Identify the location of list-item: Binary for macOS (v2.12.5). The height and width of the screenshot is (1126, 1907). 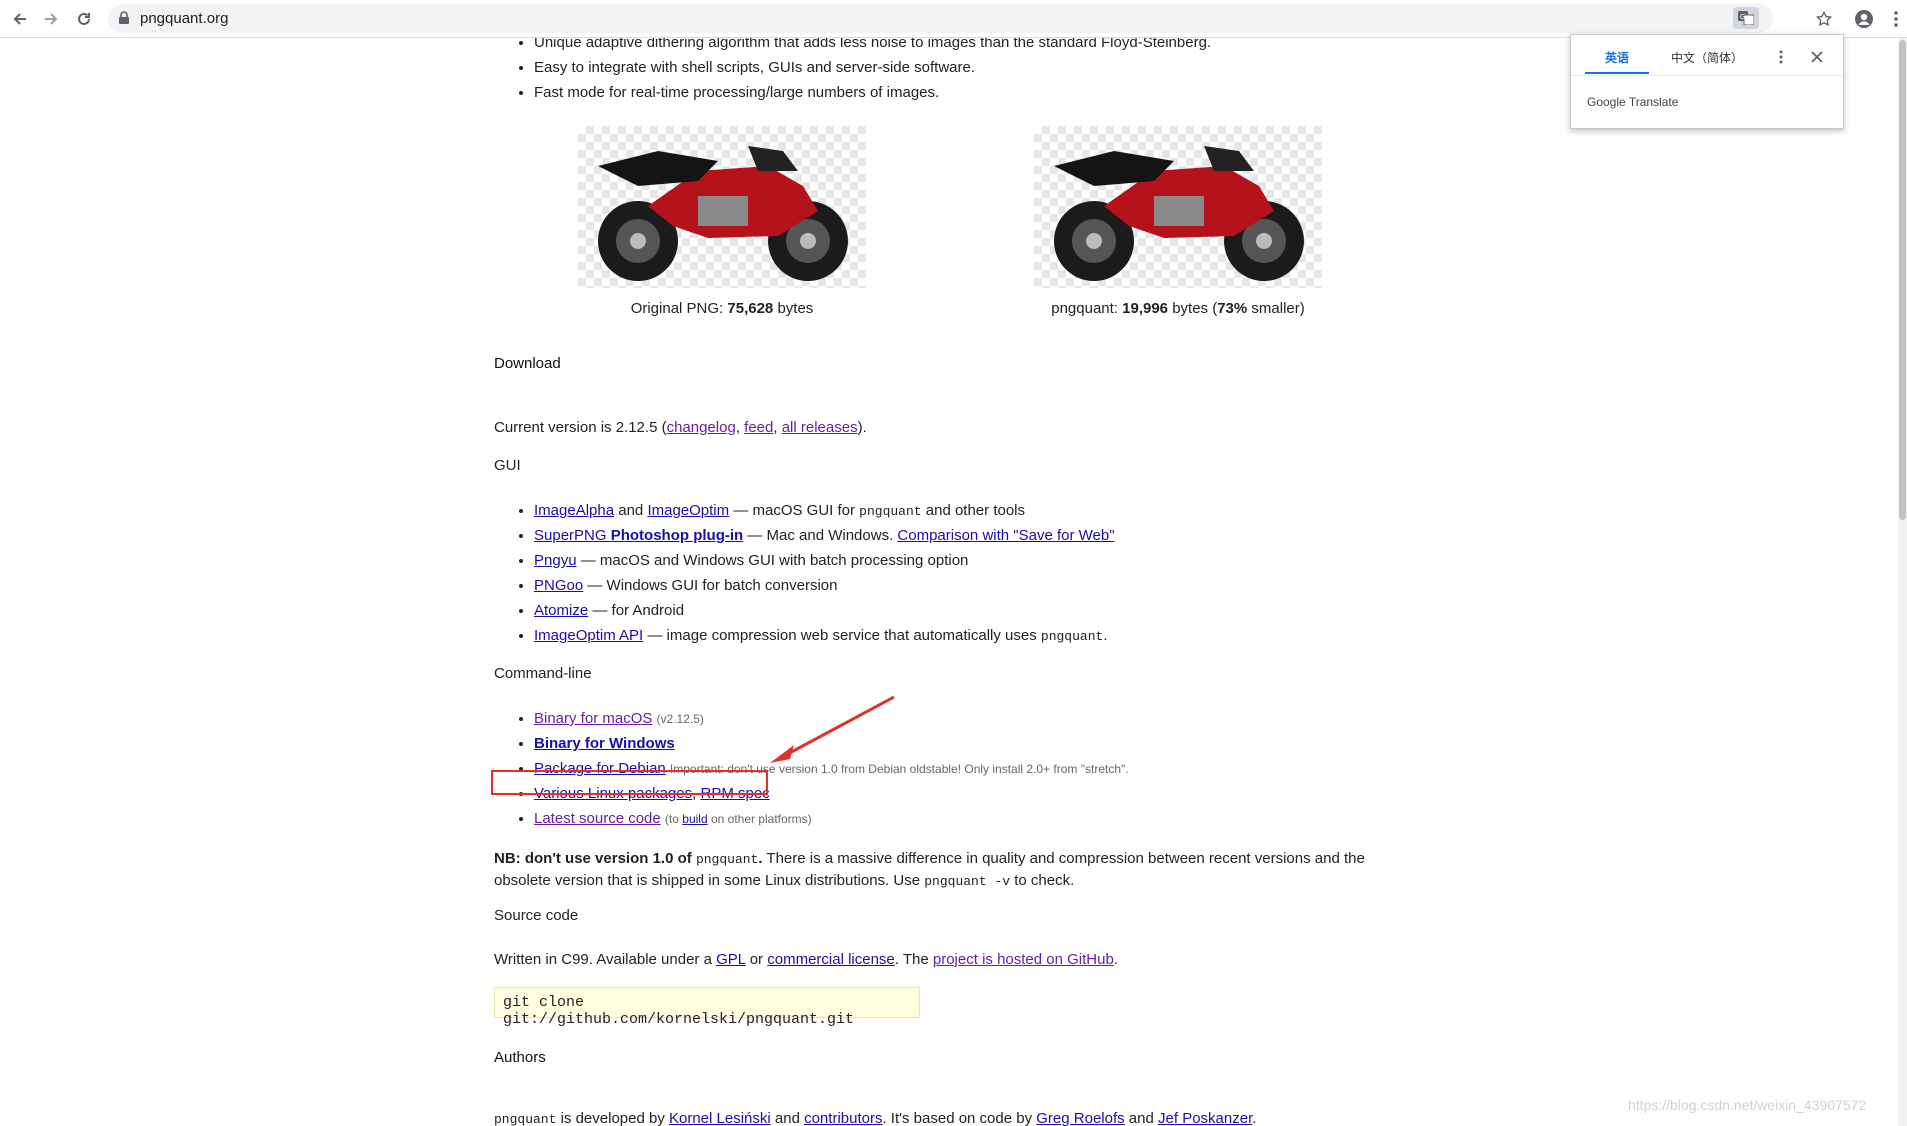
(964, 718).